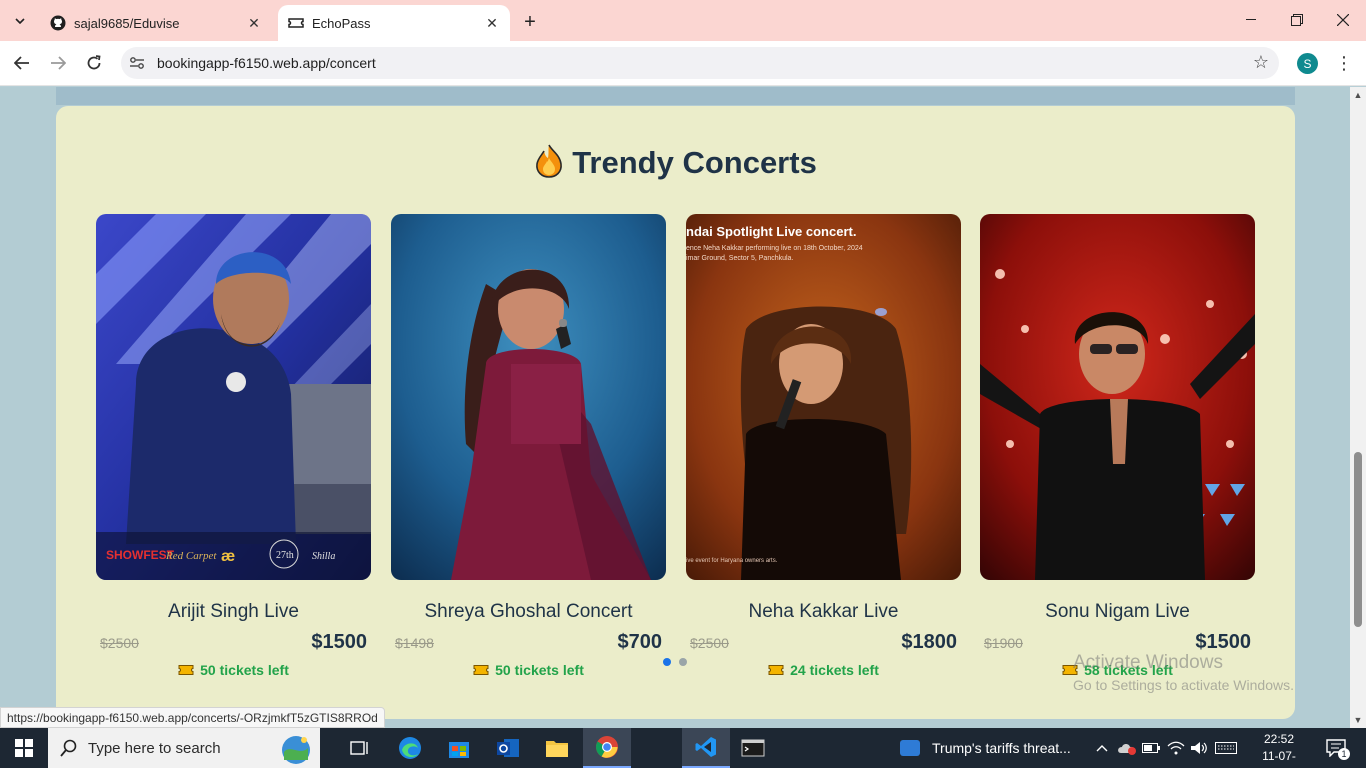 Image resolution: width=1366 pixels, height=768 pixels. I want to click on file-explorer-button, so click(557, 748).